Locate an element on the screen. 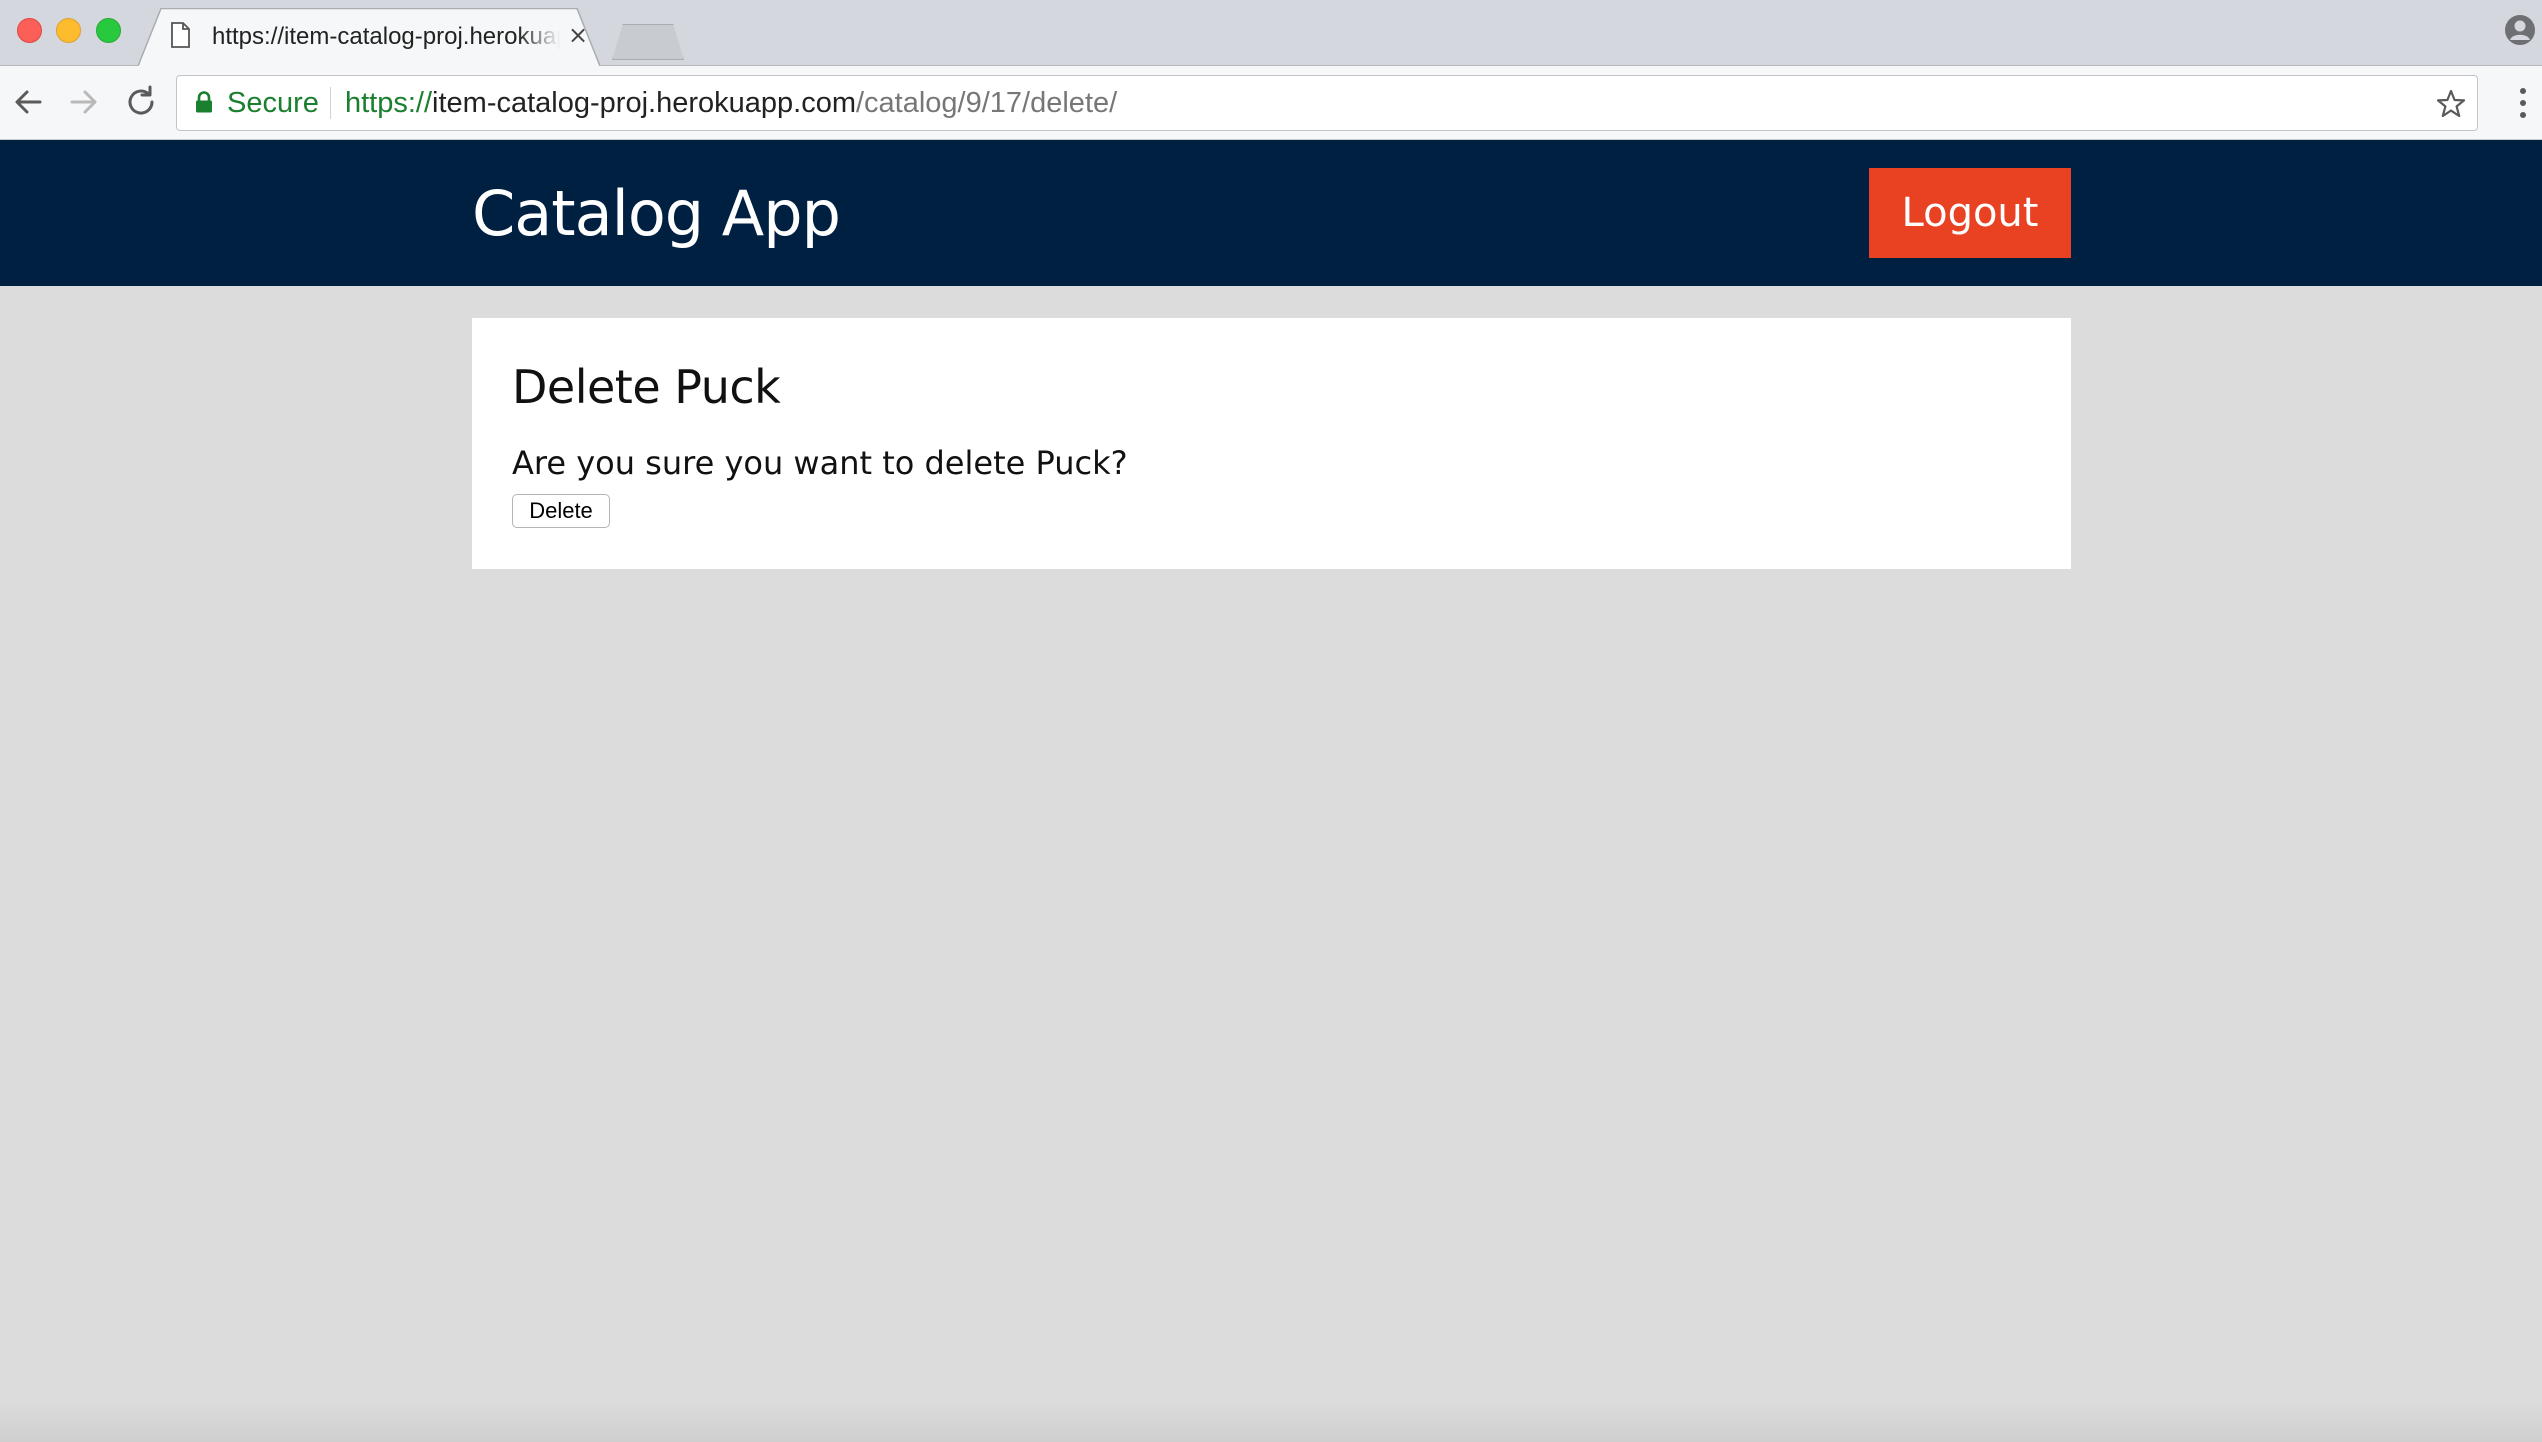 This screenshot has height=1442, width=2542. brand-title: Catalog App is located at coordinates (656, 214).